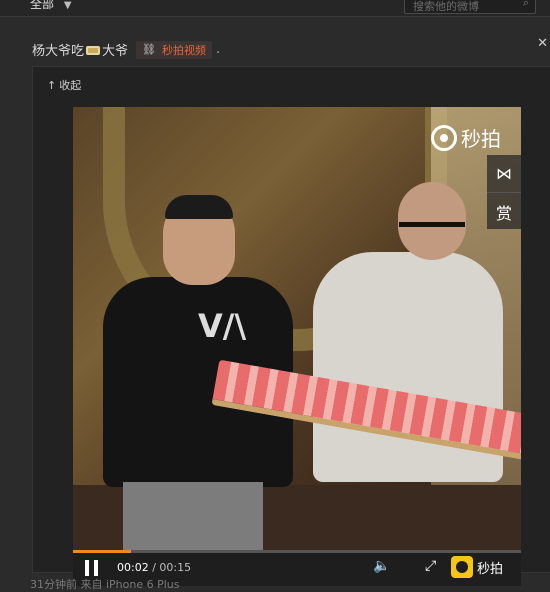  What do you see at coordinates (52, 85) in the screenshot?
I see `arrow-up-icon: ↑` at bounding box center [52, 85].